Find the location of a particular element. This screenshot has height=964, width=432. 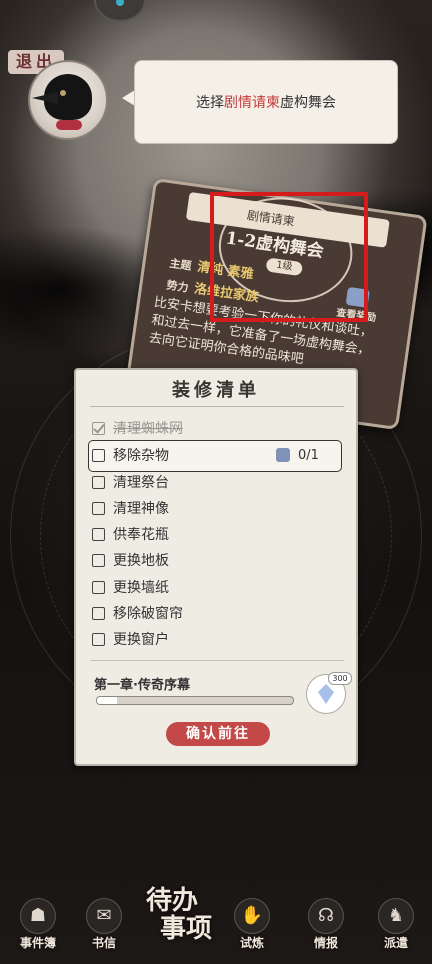

letter-icon: ✉ is located at coordinates (104, 916).